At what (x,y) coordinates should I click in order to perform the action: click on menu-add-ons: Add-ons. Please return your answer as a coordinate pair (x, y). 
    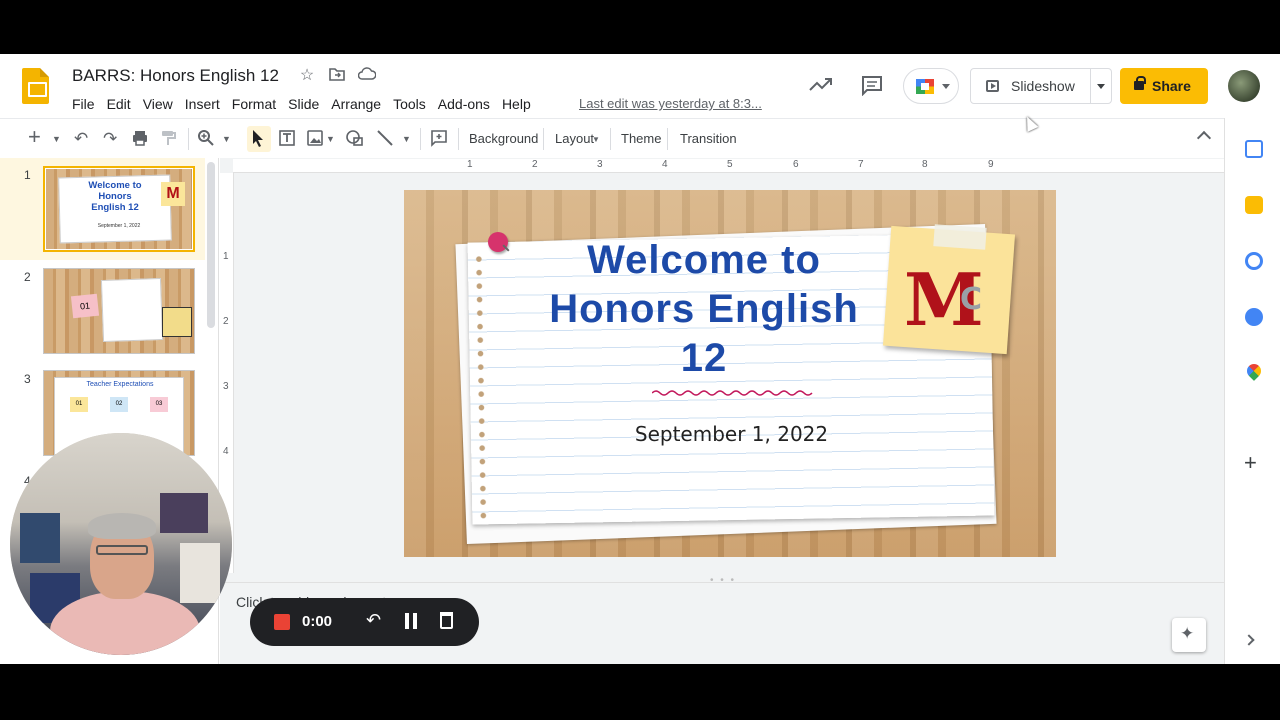
    Looking at the image, I should click on (464, 104).